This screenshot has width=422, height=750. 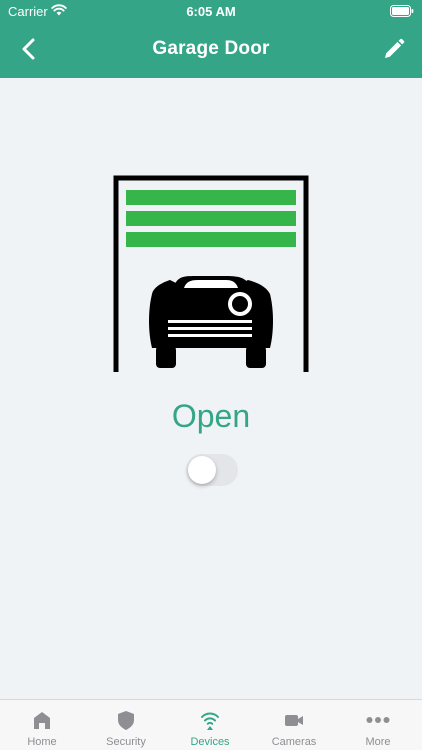 What do you see at coordinates (211, 416) in the screenshot?
I see `door-state-label: Open` at bounding box center [211, 416].